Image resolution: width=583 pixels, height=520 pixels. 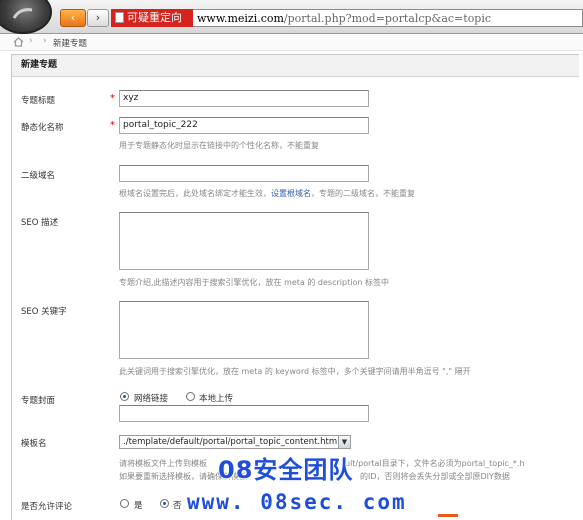 I want to click on dropdown-arrow-icon: ▼, so click(x=344, y=442).